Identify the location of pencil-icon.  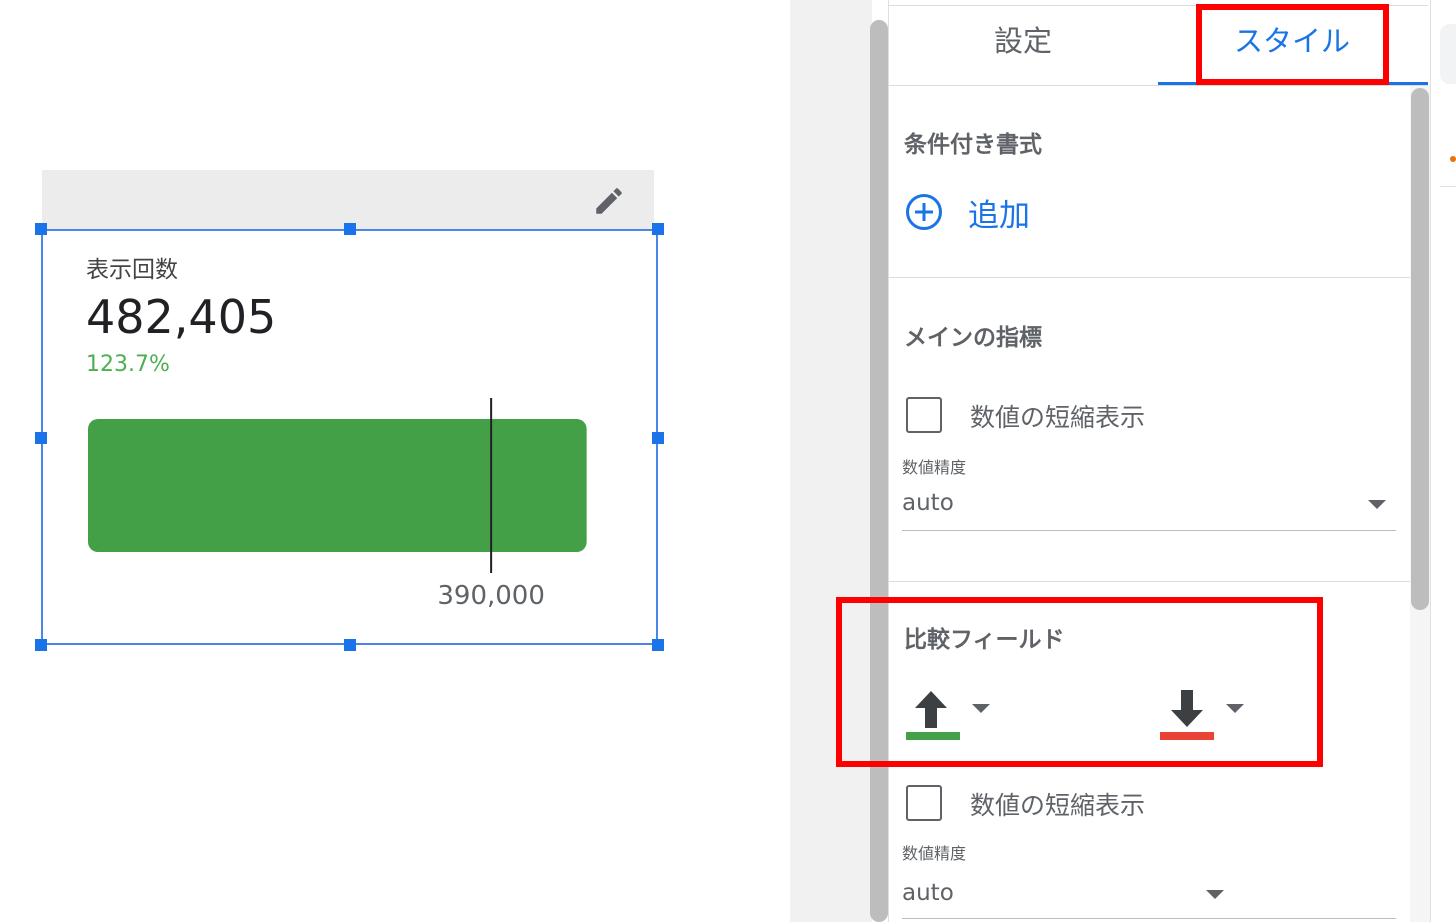
(609, 201).